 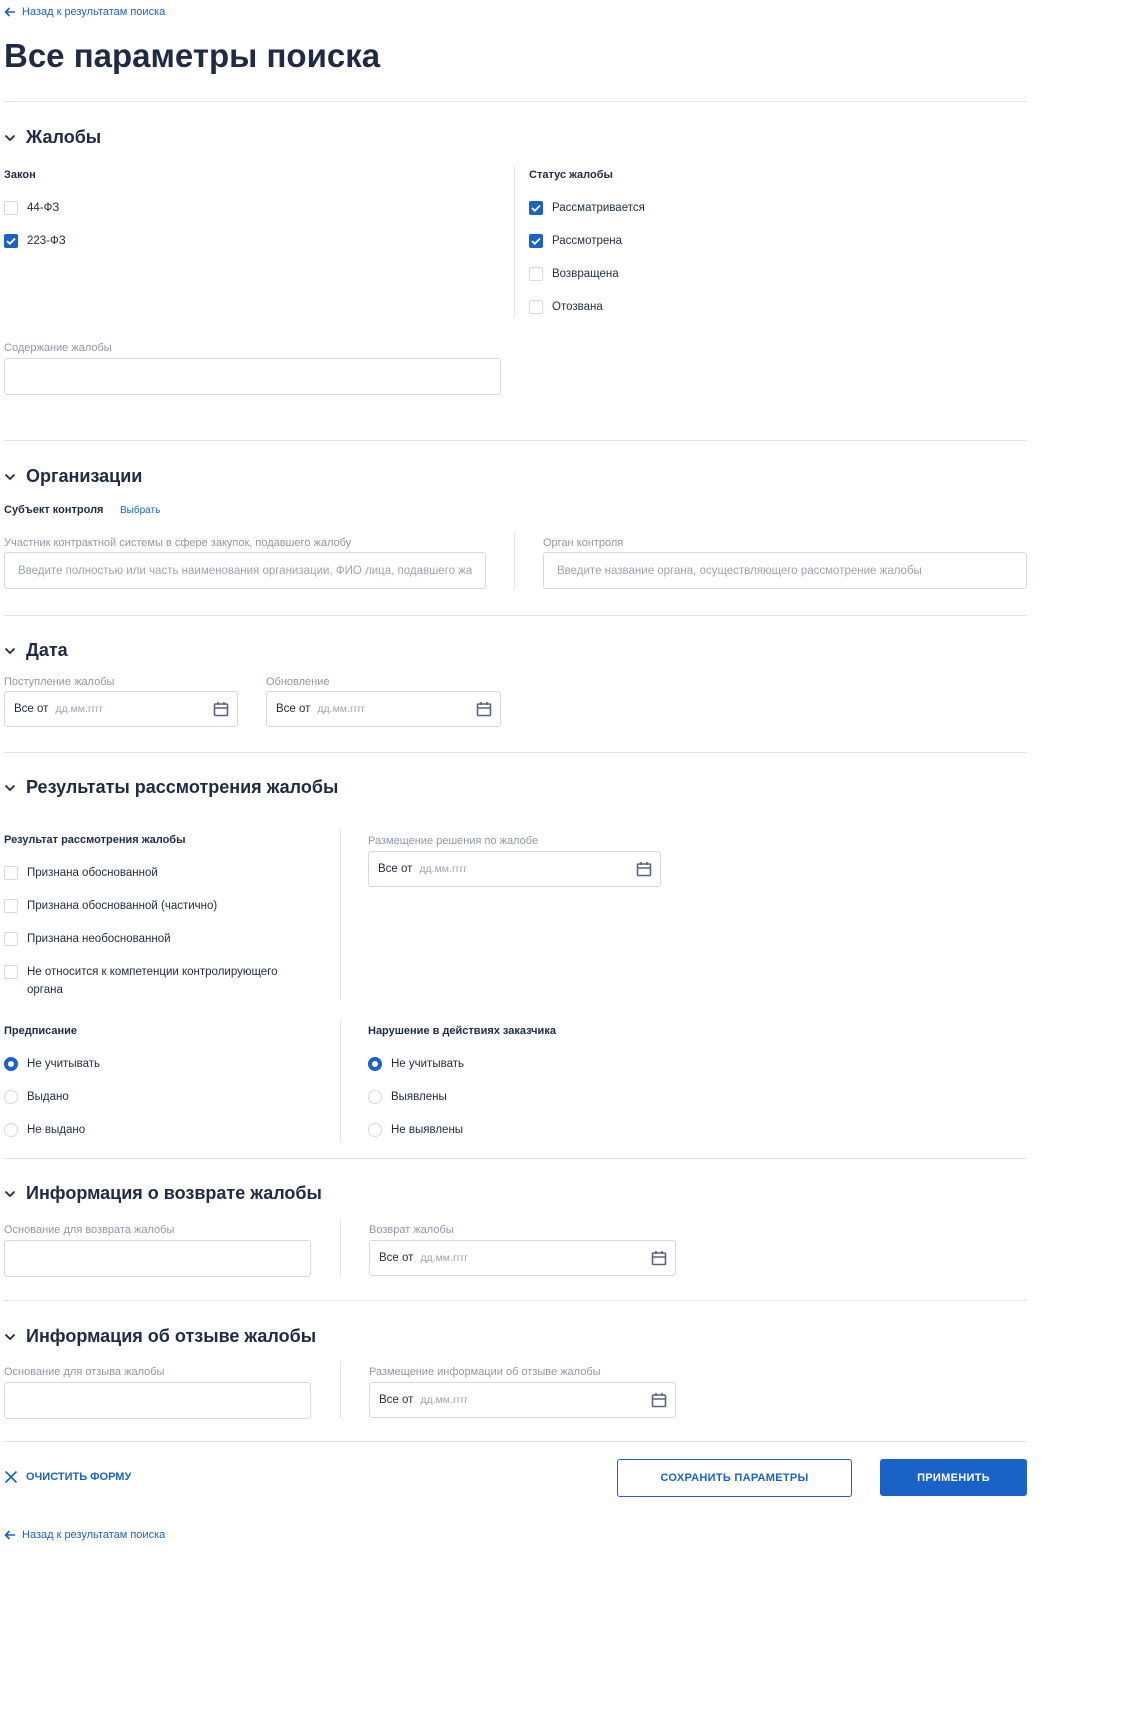 I want to click on result-group-label: Результат рассмотрения жалобы, so click(x=95, y=840).